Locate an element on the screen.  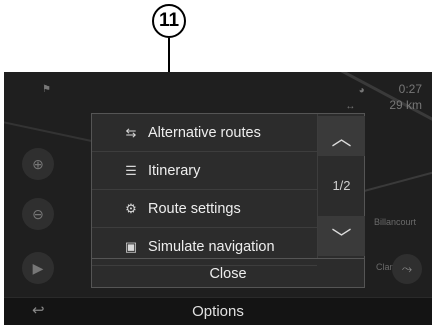
zoom-out-button: ⊖ is located at coordinates (38, 214).